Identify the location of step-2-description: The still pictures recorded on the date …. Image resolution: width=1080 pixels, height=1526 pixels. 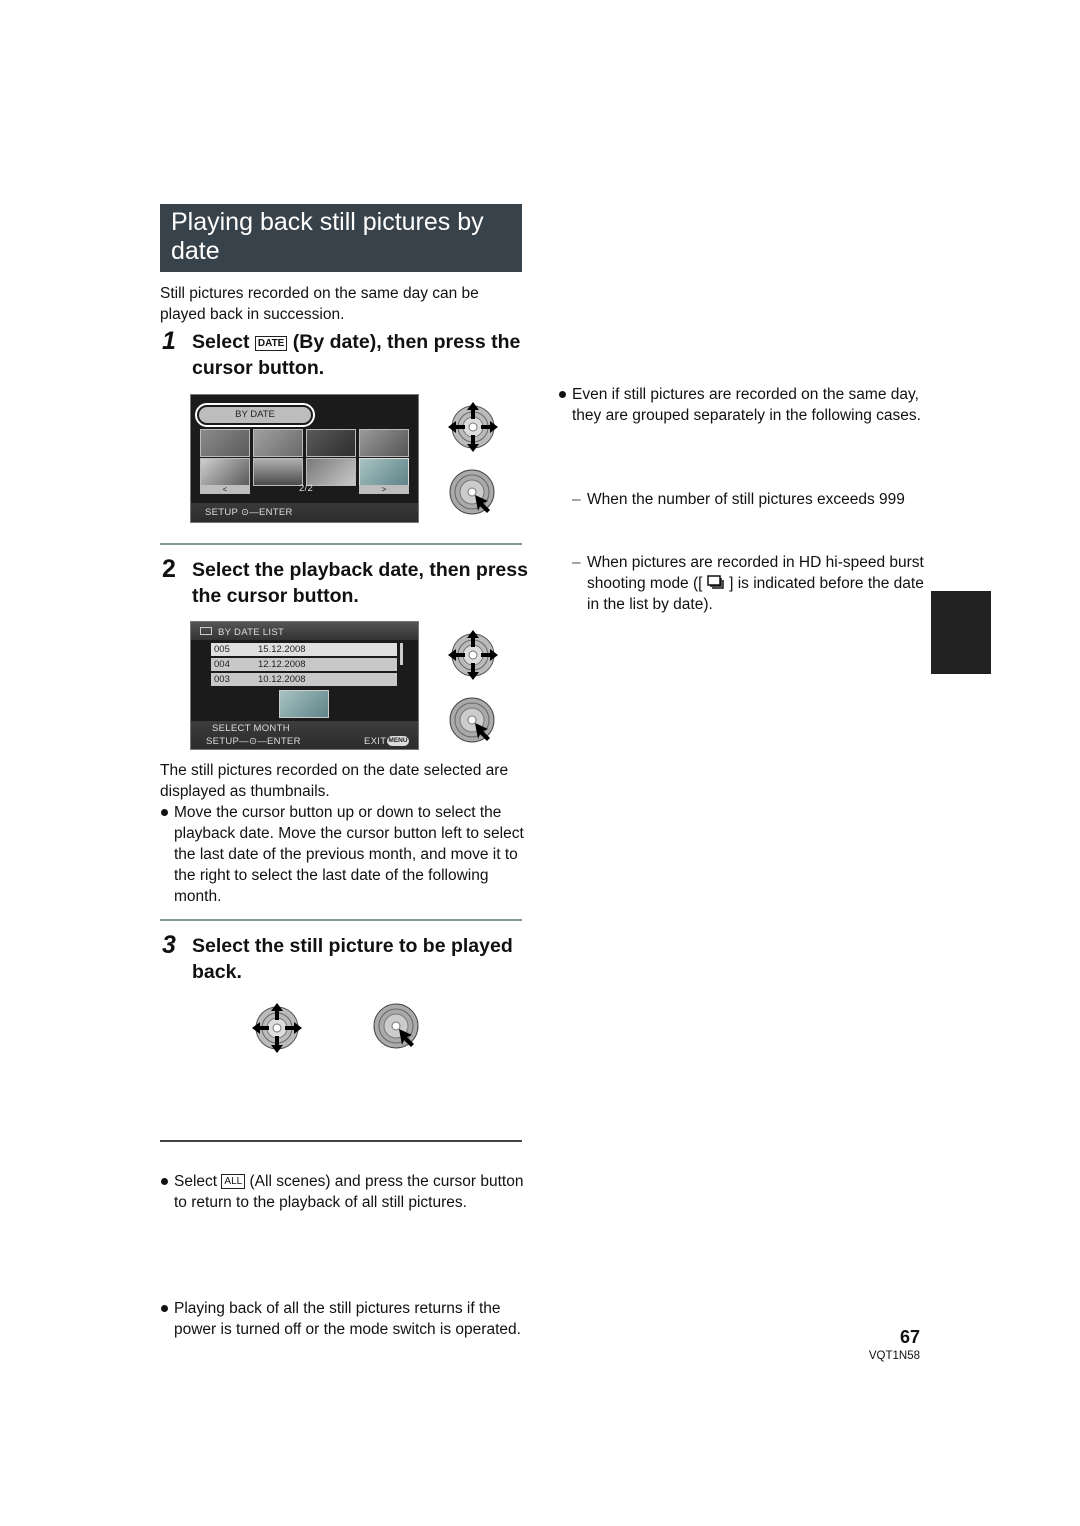
(334, 781).